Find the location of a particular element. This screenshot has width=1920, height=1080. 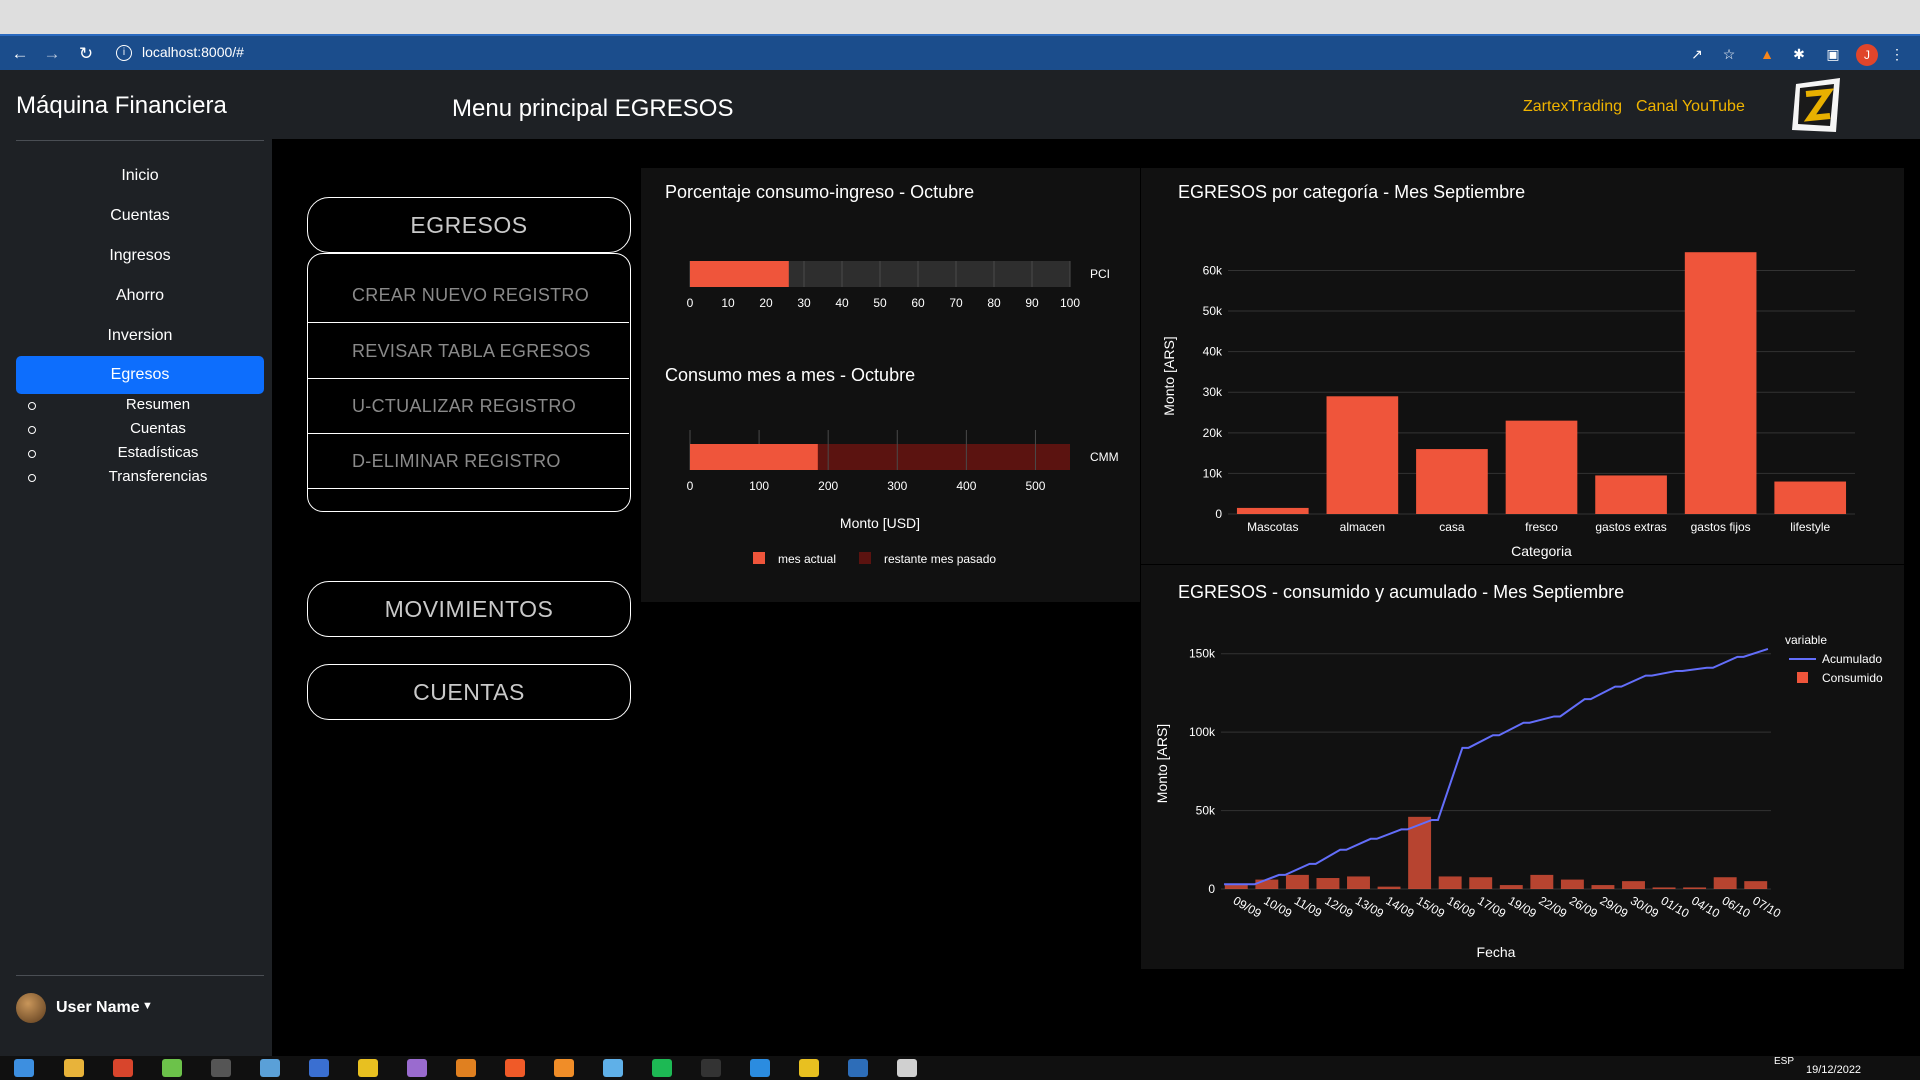

acumulado-line is located at coordinates (1496, 767).